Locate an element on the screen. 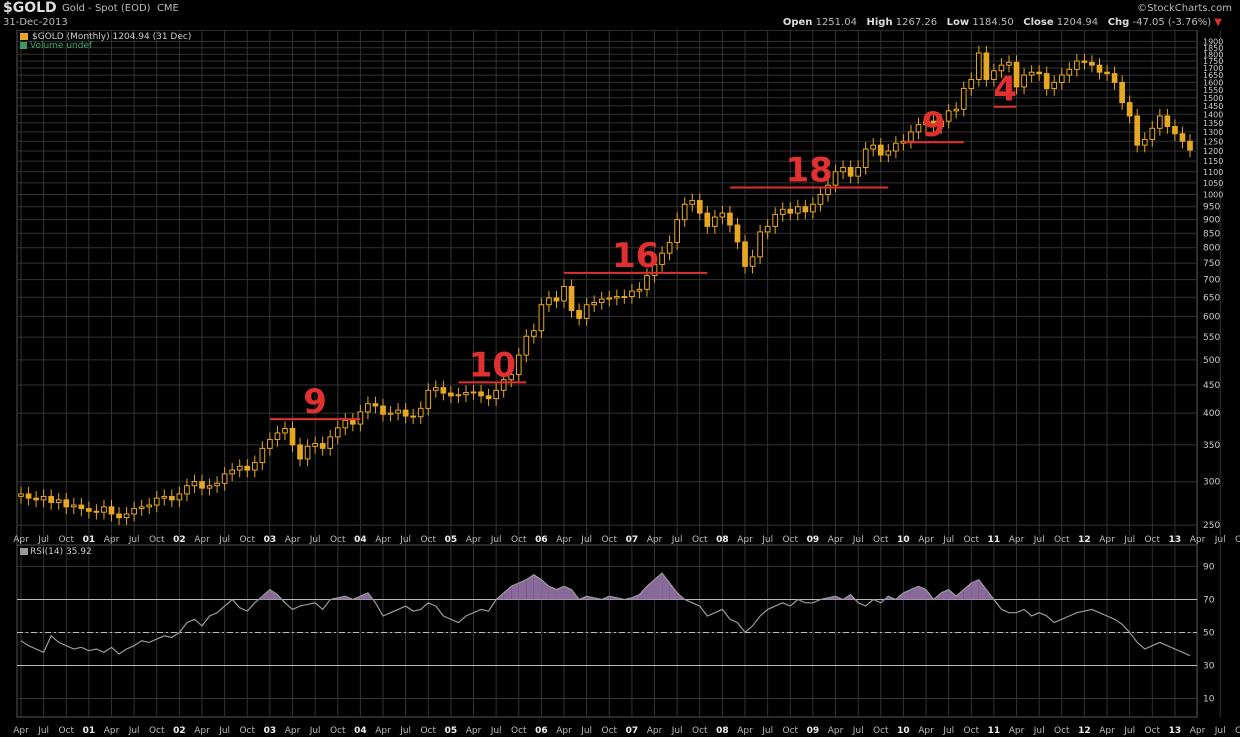  price-tick-label: 900 is located at coordinates (1211, 221).